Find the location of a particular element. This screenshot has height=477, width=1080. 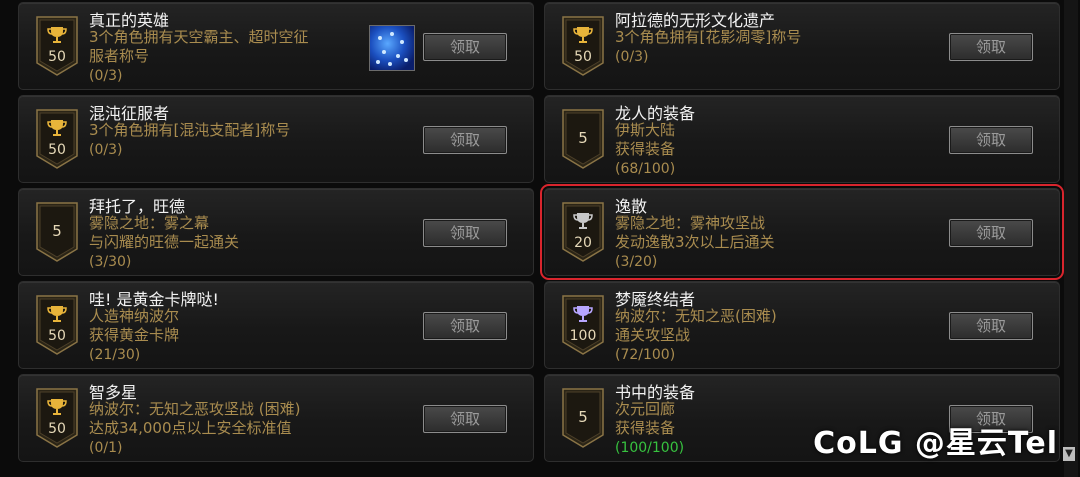

achievement-description: 通关攻坚战 is located at coordinates (653, 335).